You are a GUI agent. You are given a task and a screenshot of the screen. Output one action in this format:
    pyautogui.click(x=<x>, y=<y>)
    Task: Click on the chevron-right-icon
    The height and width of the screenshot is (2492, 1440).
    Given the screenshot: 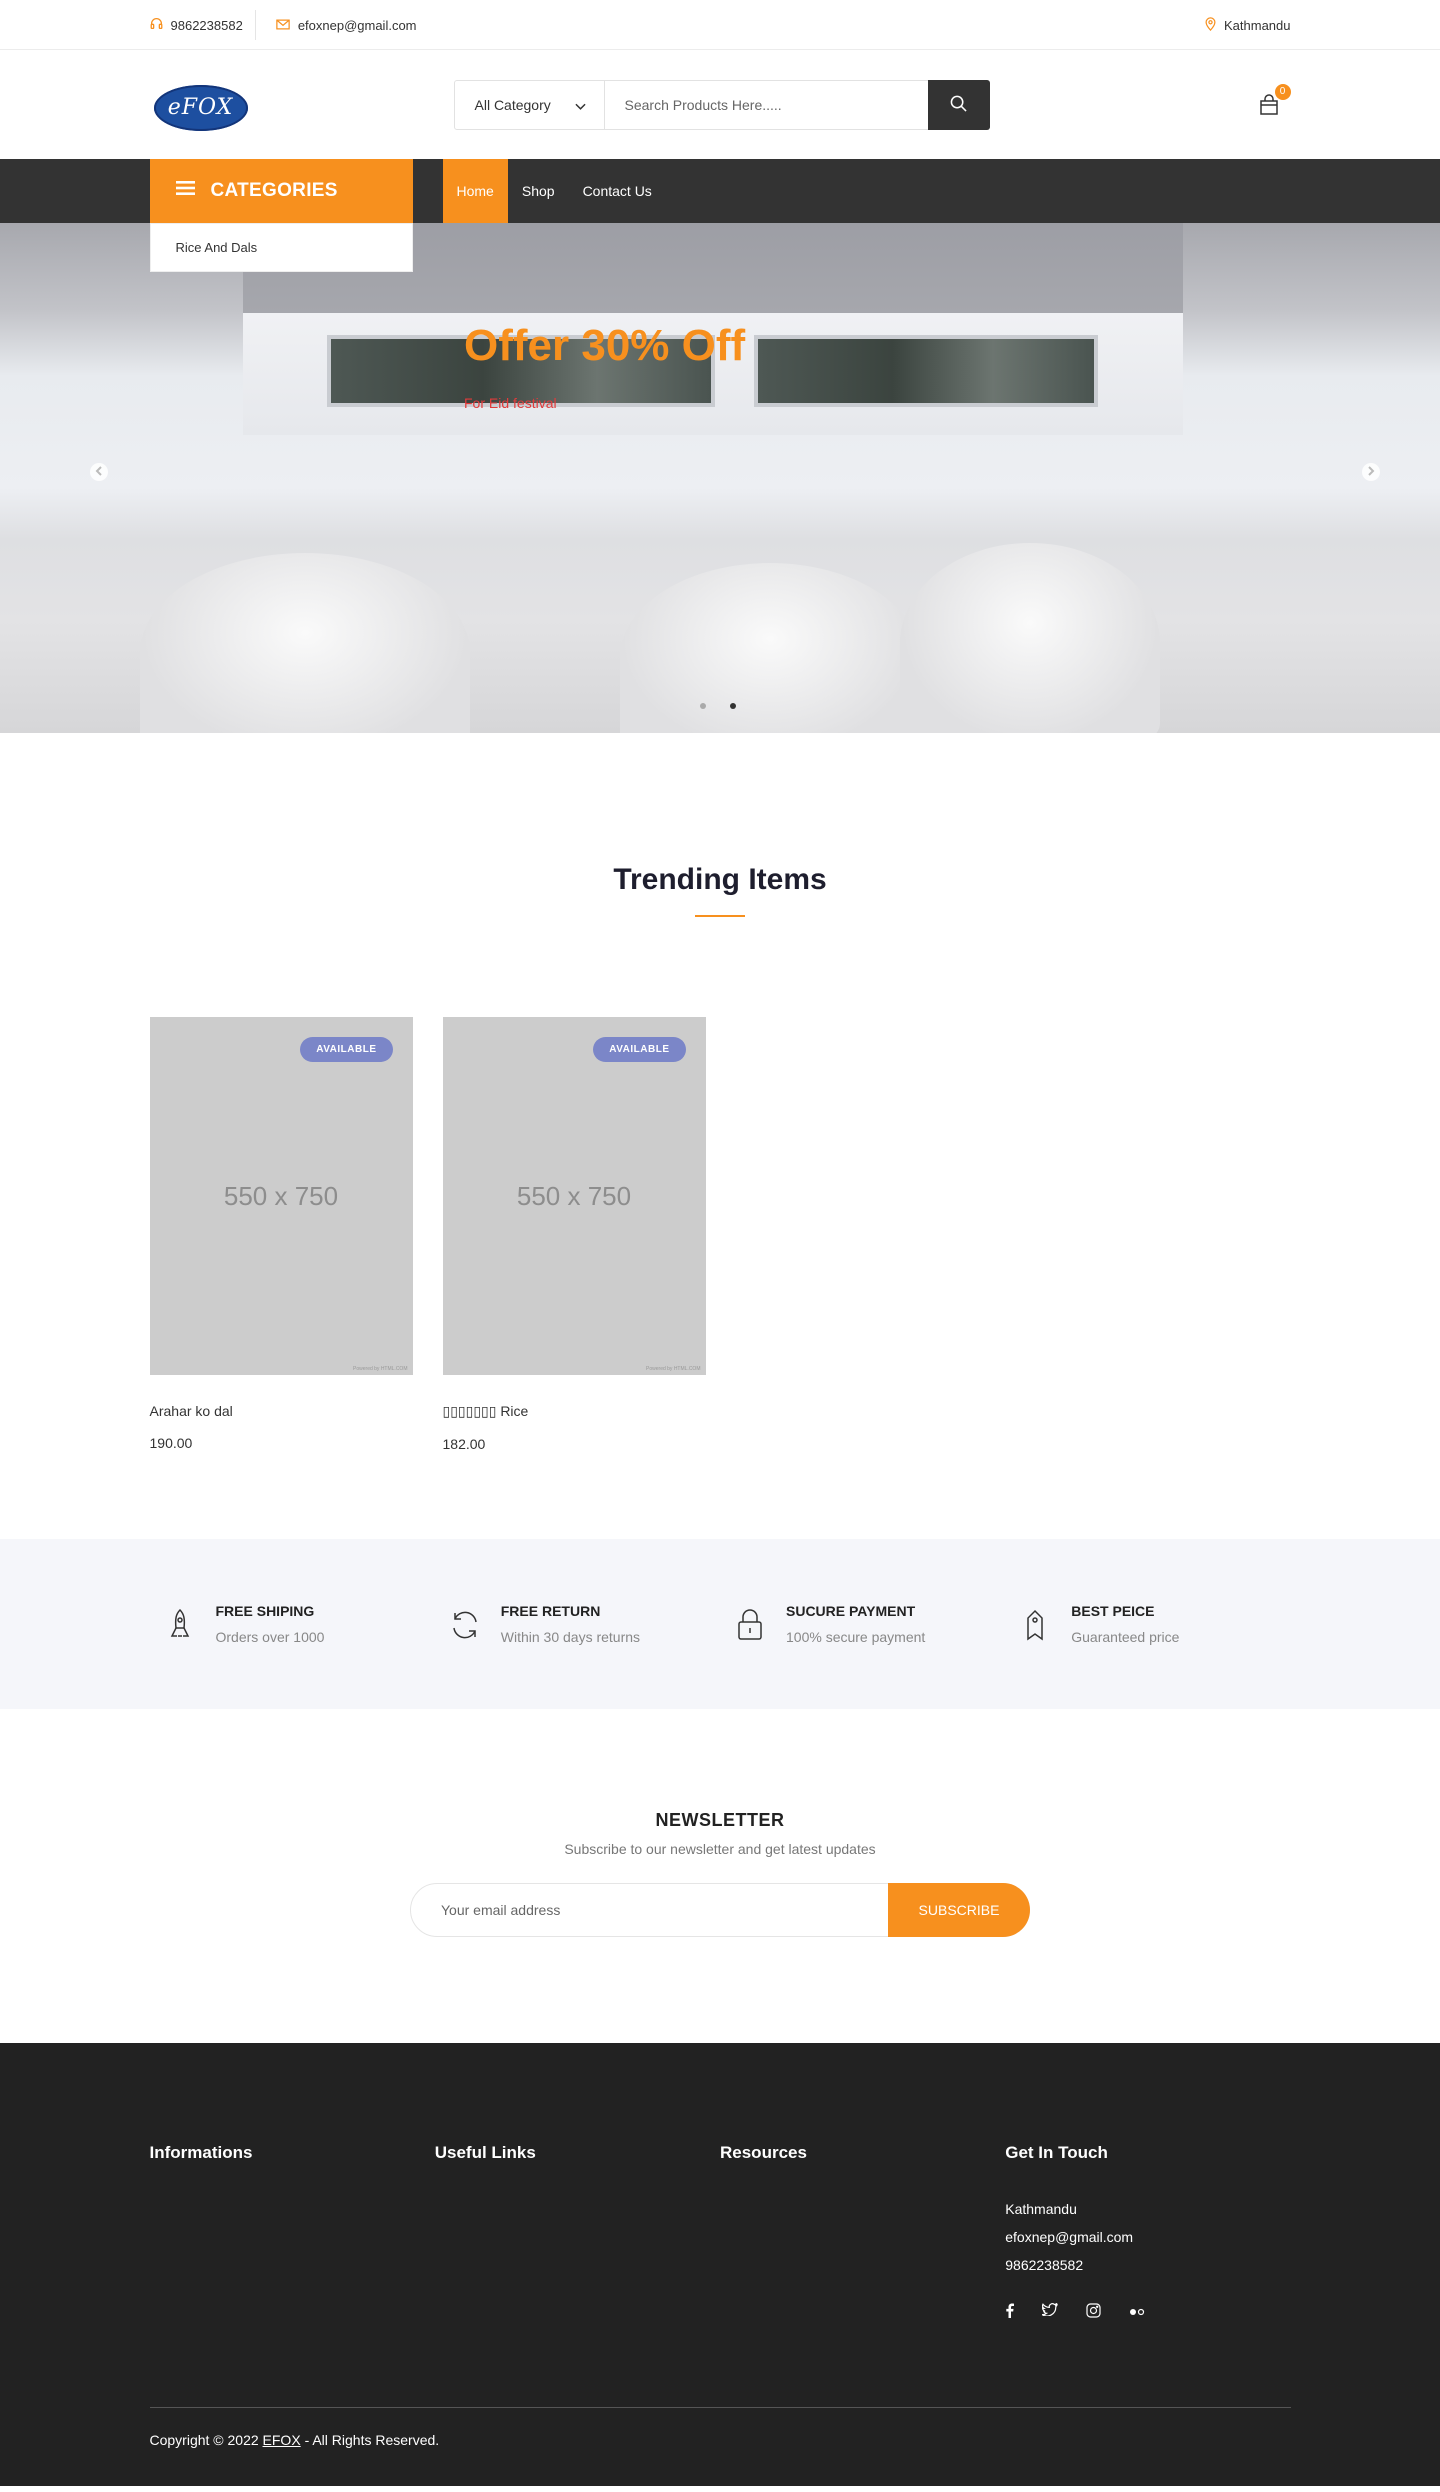 What is the action you would take?
    pyautogui.click(x=1371, y=472)
    